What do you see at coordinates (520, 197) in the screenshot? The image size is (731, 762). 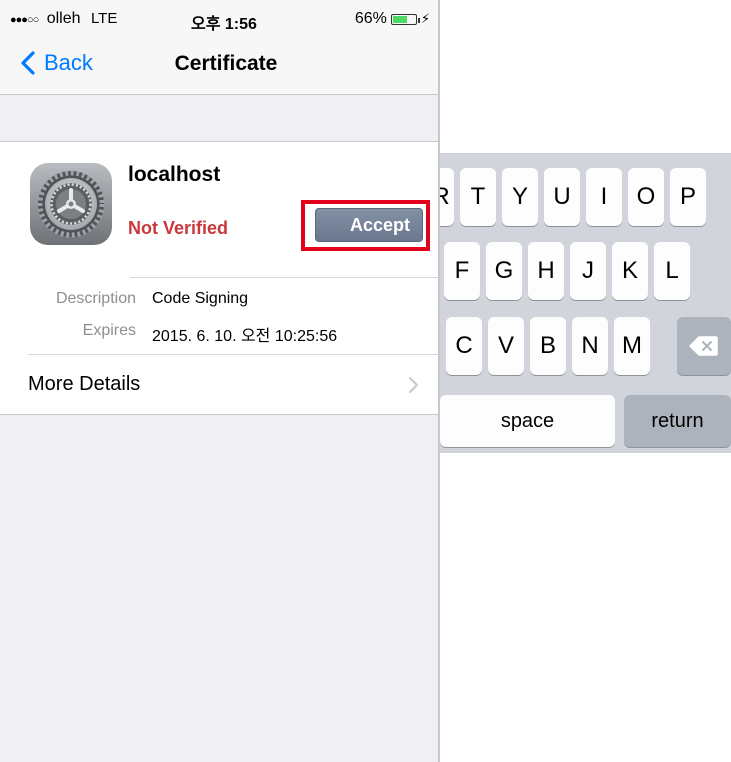 I see `key-y: Y` at bounding box center [520, 197].